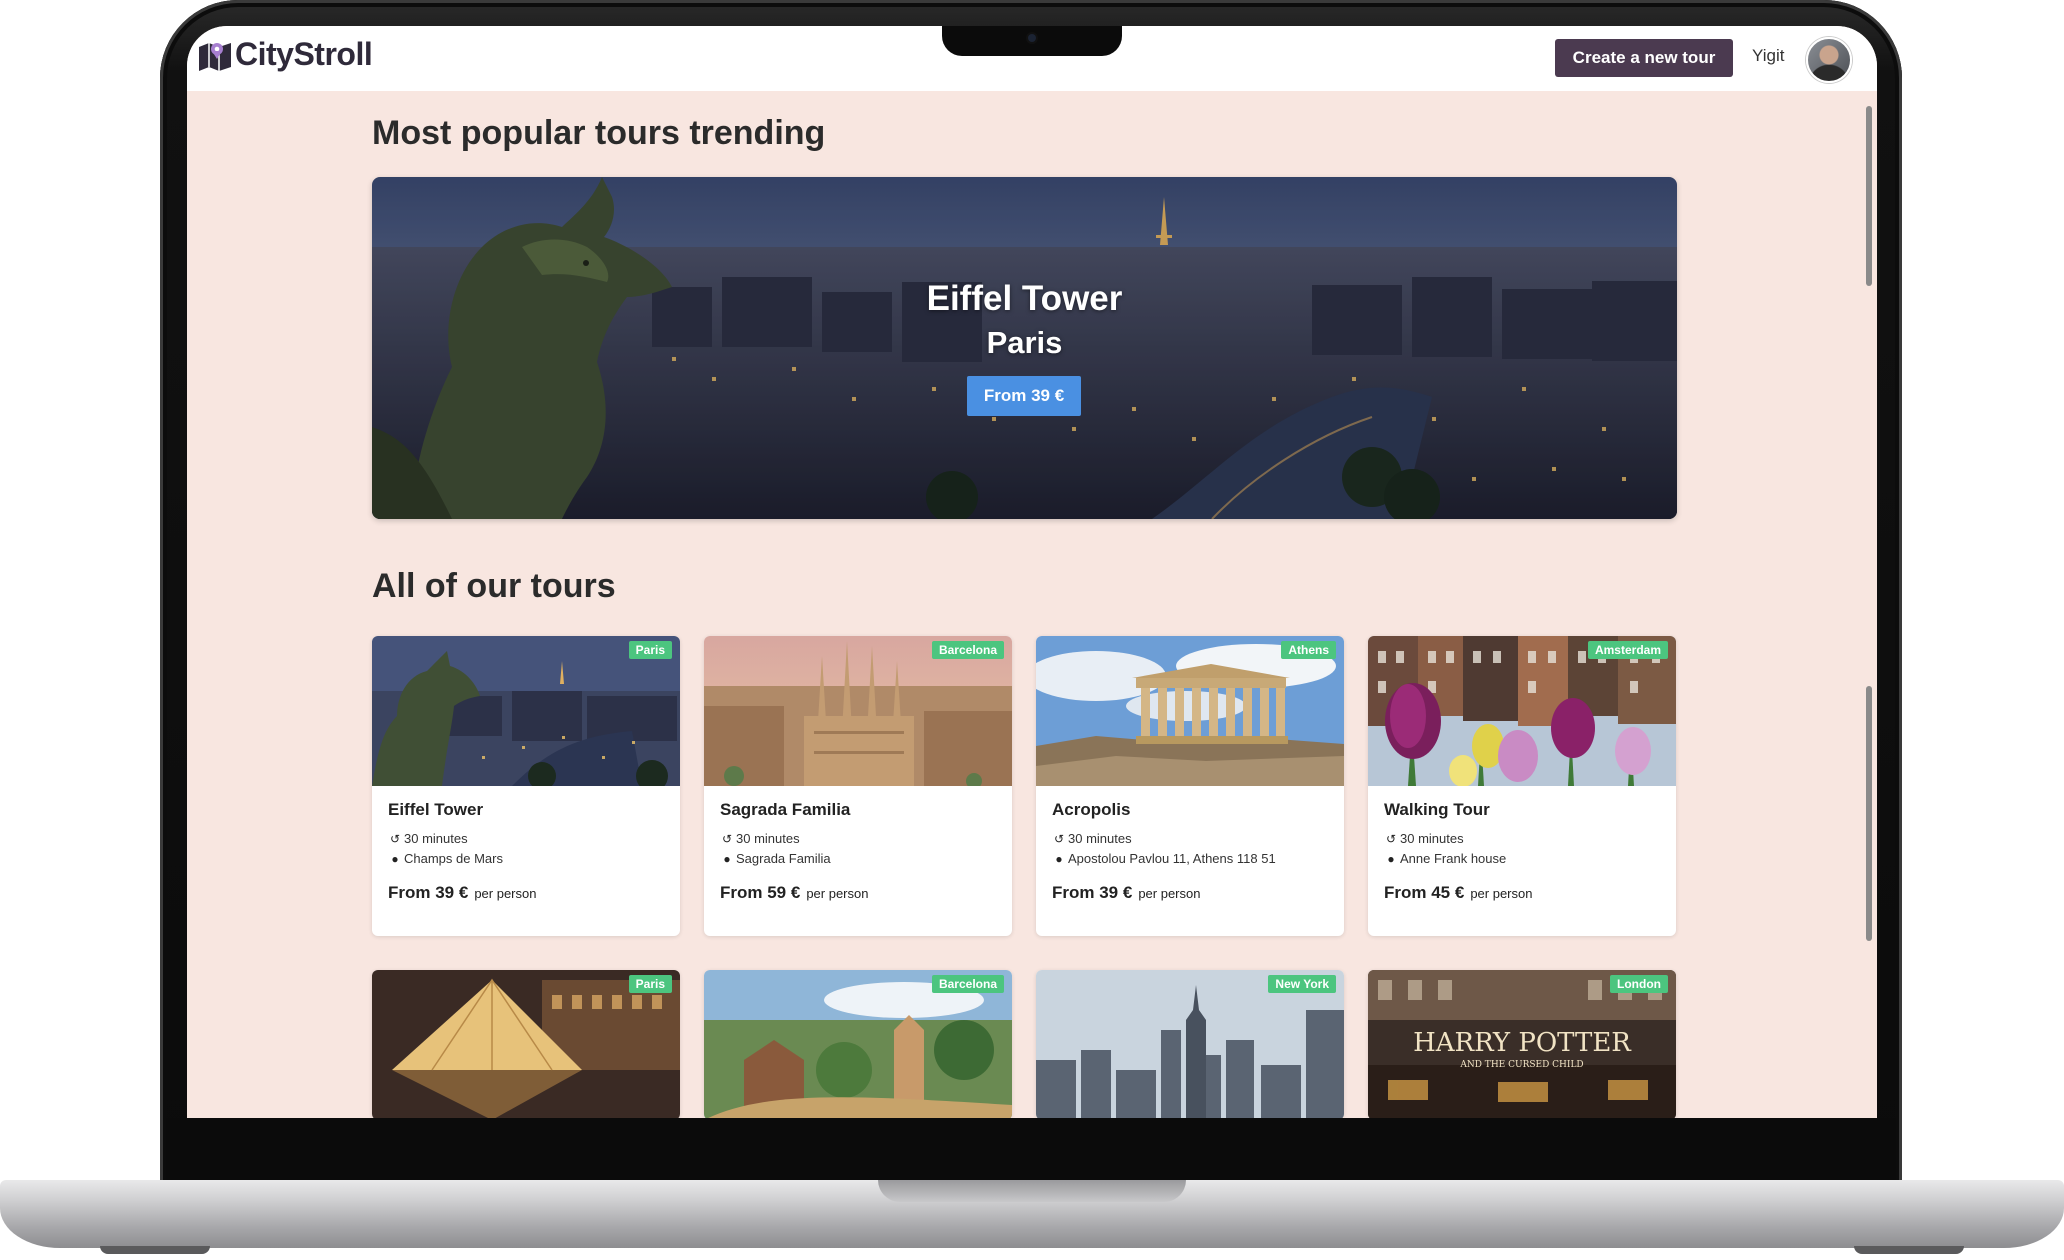 The image size is (2064, 1260). What do you see at coordinates (1522, 1065) in the screenshot?
I see `poster-subtitle: AND THE CURSED CHILD` at bounding box center [1522, 1065].